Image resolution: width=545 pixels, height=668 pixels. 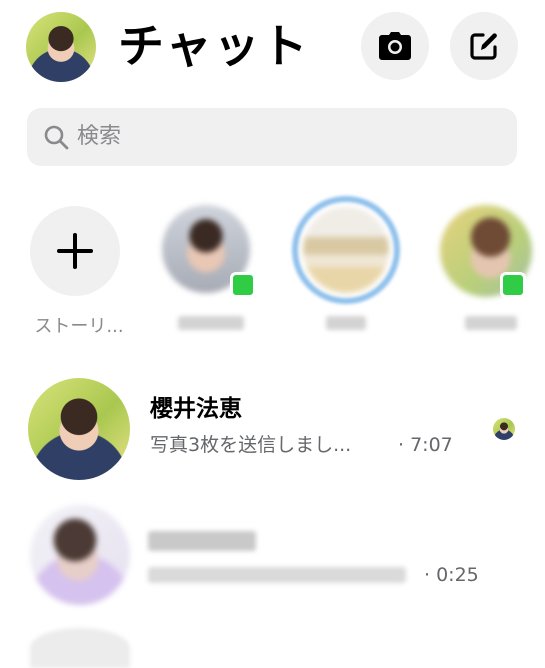 I want to click on plus-icon, so click(x=75, y=251).